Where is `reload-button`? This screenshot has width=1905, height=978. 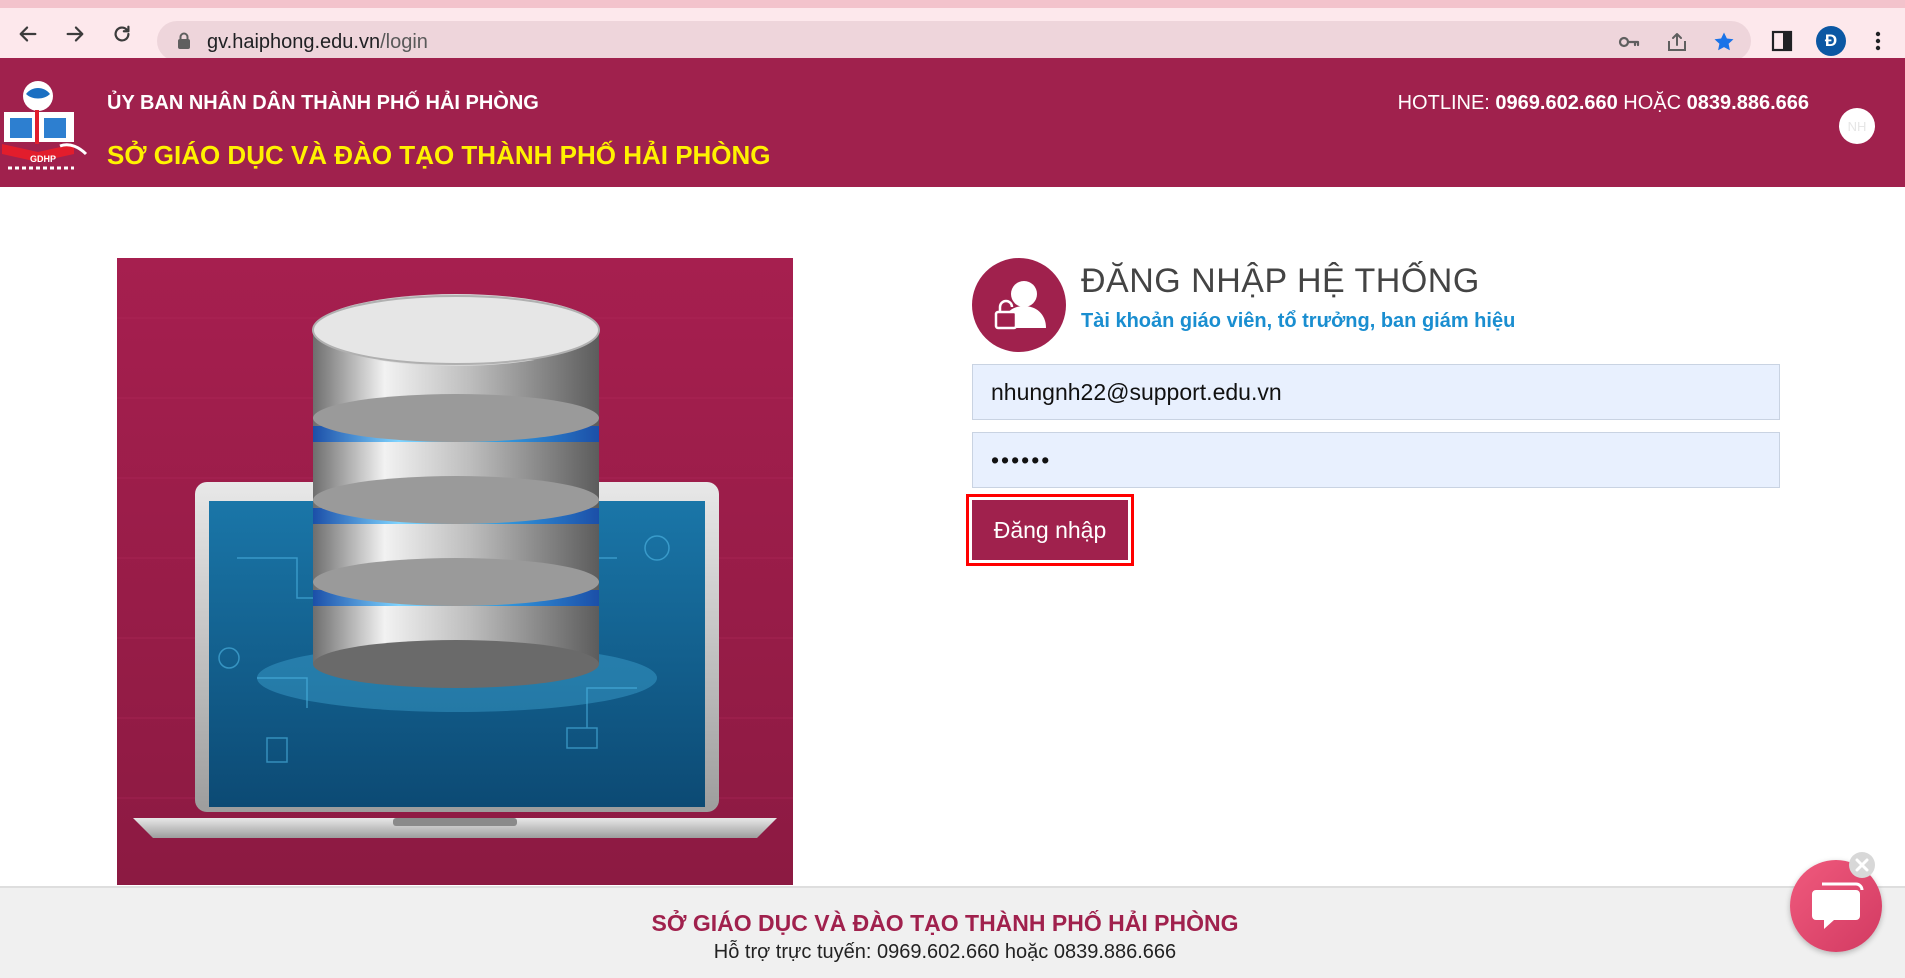 reload-button is located at coordinates (122, 34).